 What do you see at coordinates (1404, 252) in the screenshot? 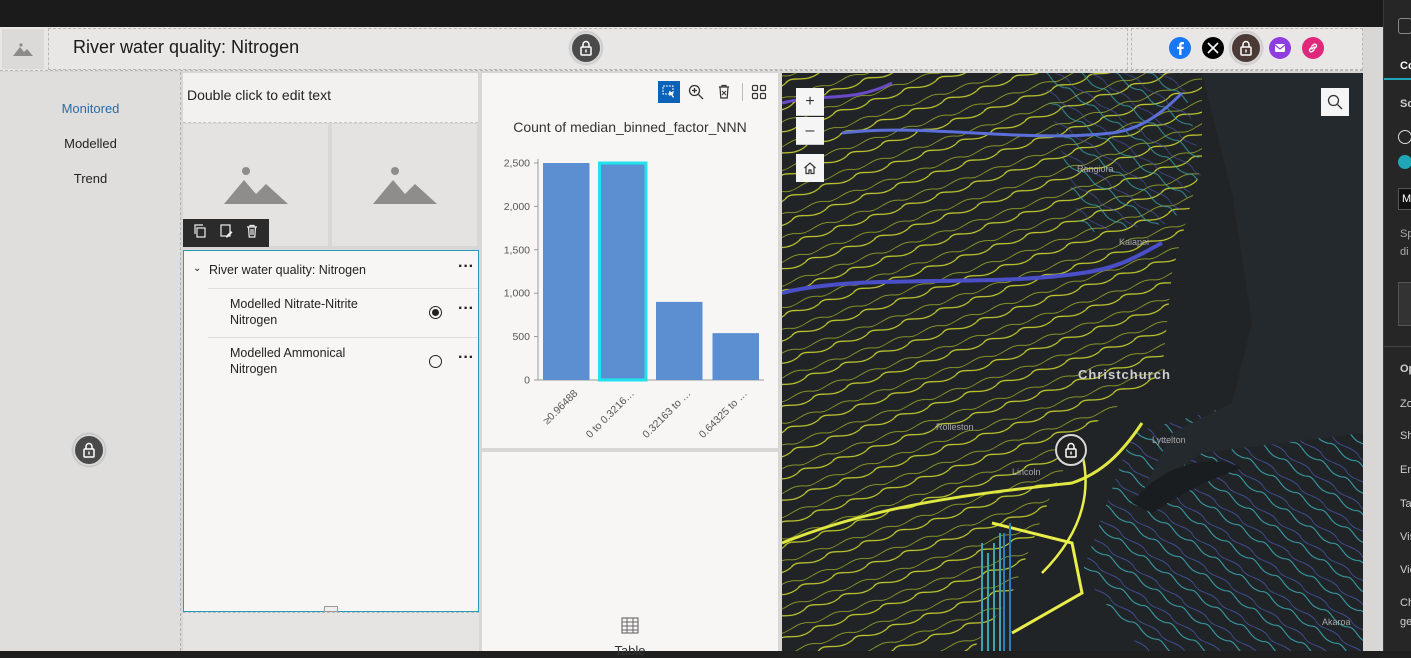
I see `panel-description: di` at bounding box center [1404, 252].